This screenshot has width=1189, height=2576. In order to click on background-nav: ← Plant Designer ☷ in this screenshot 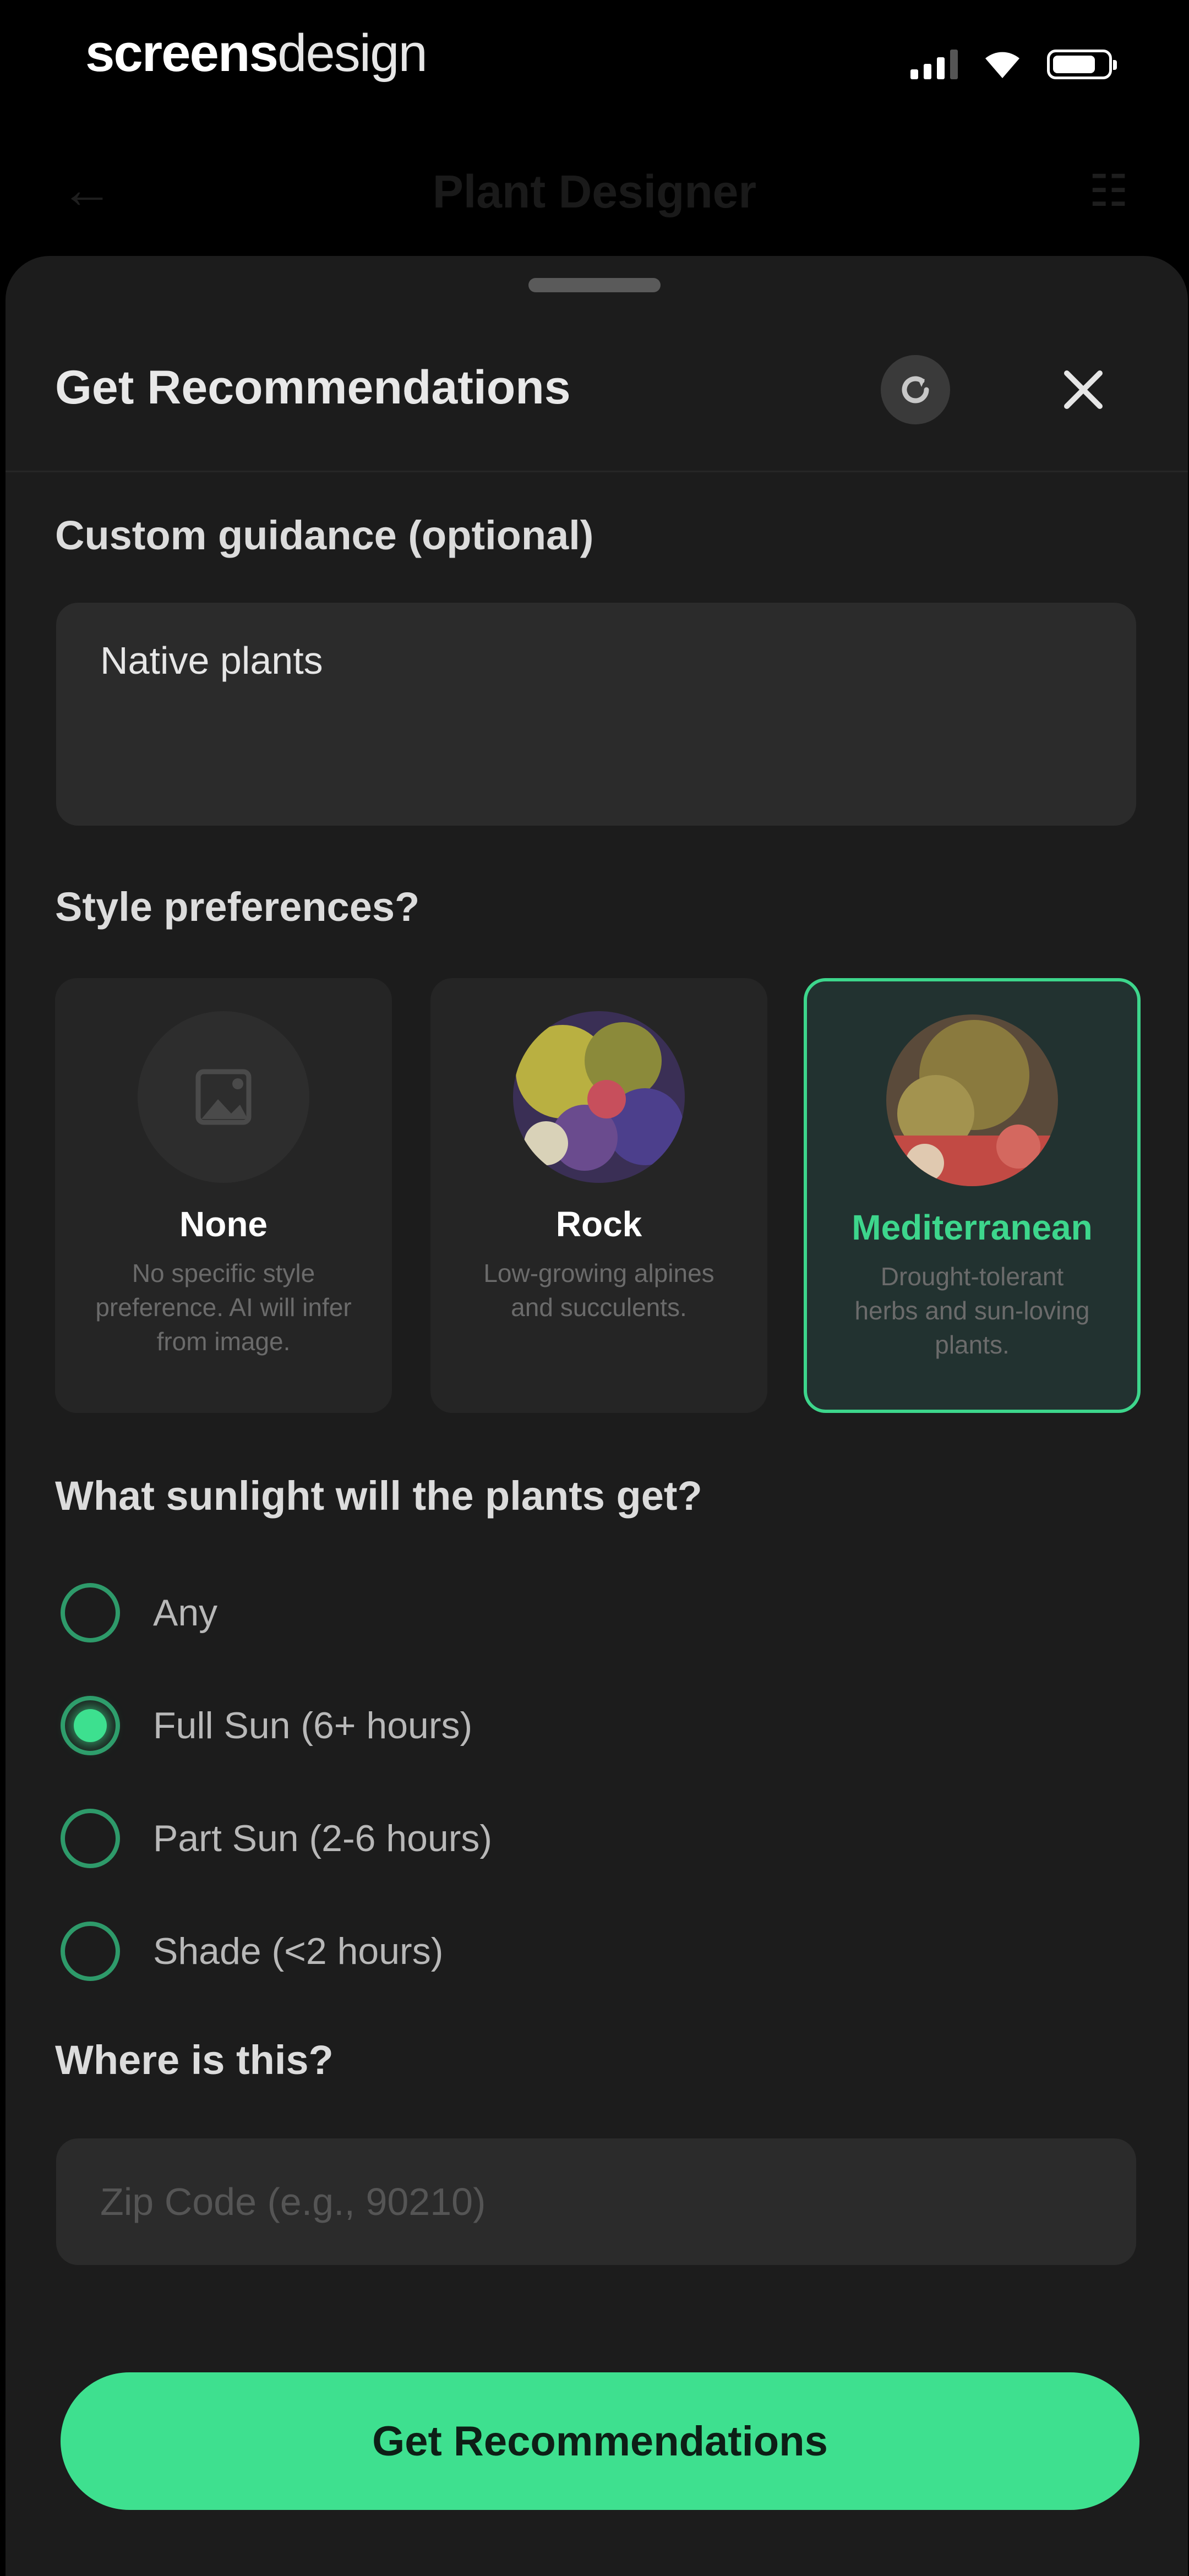, I will do `click(594, 190)`.